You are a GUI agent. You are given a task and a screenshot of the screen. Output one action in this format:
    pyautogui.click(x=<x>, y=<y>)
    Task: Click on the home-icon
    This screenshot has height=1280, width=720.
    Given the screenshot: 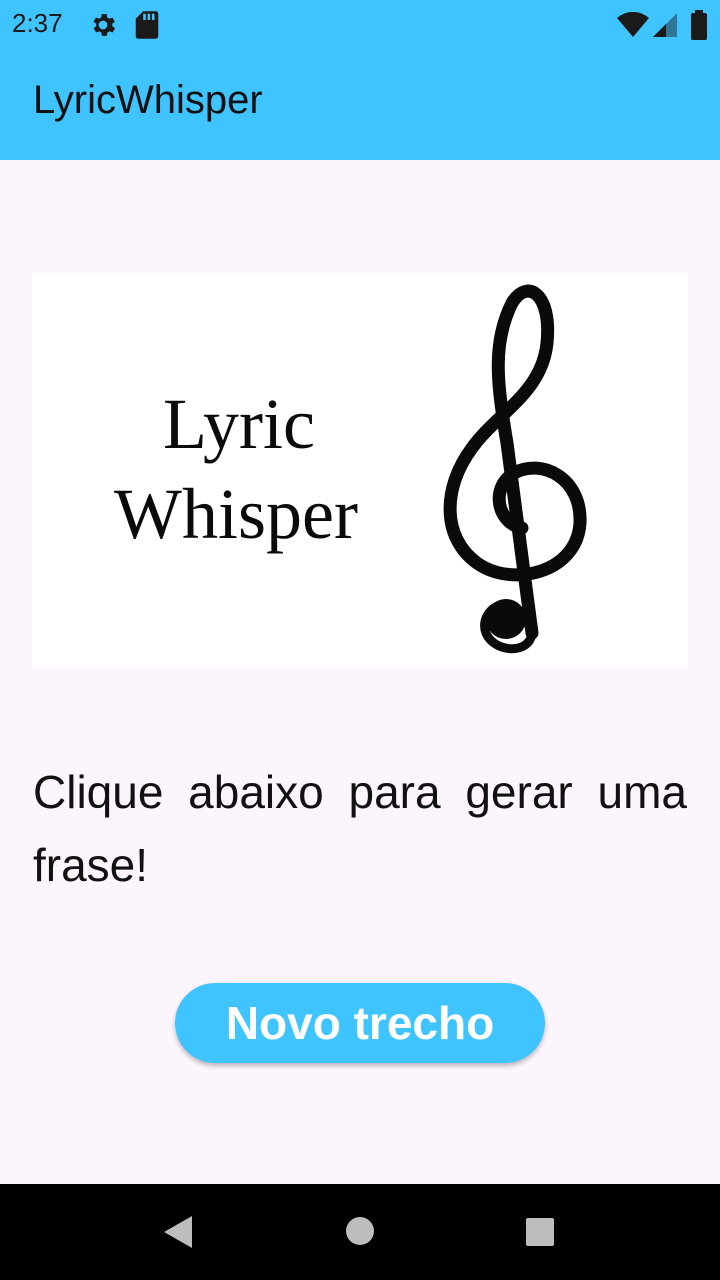 What is the action you would take?
    pyautogui.click(x=360, y=1231)
    